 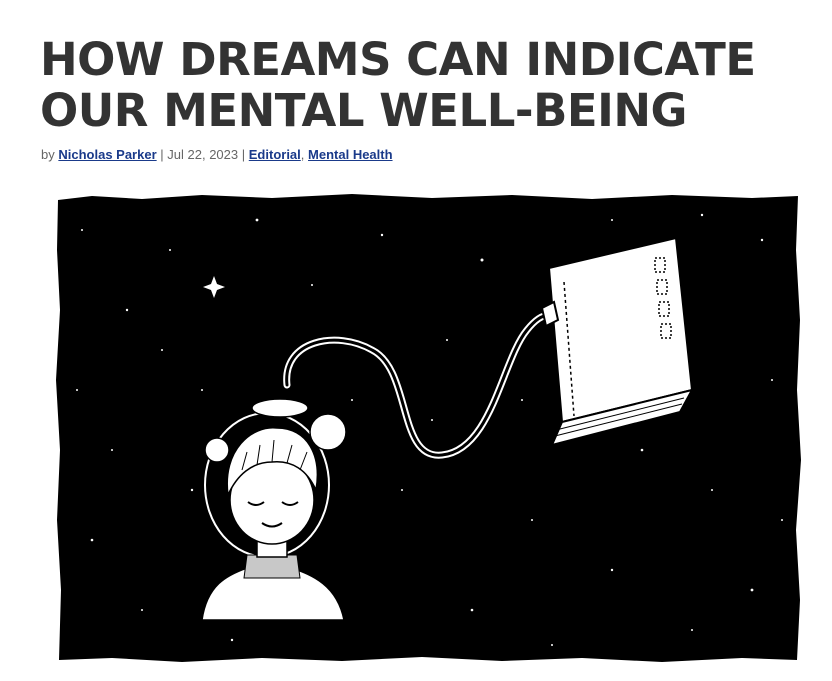 I want to click on category-comma: ,, so click(x=302, y=154).